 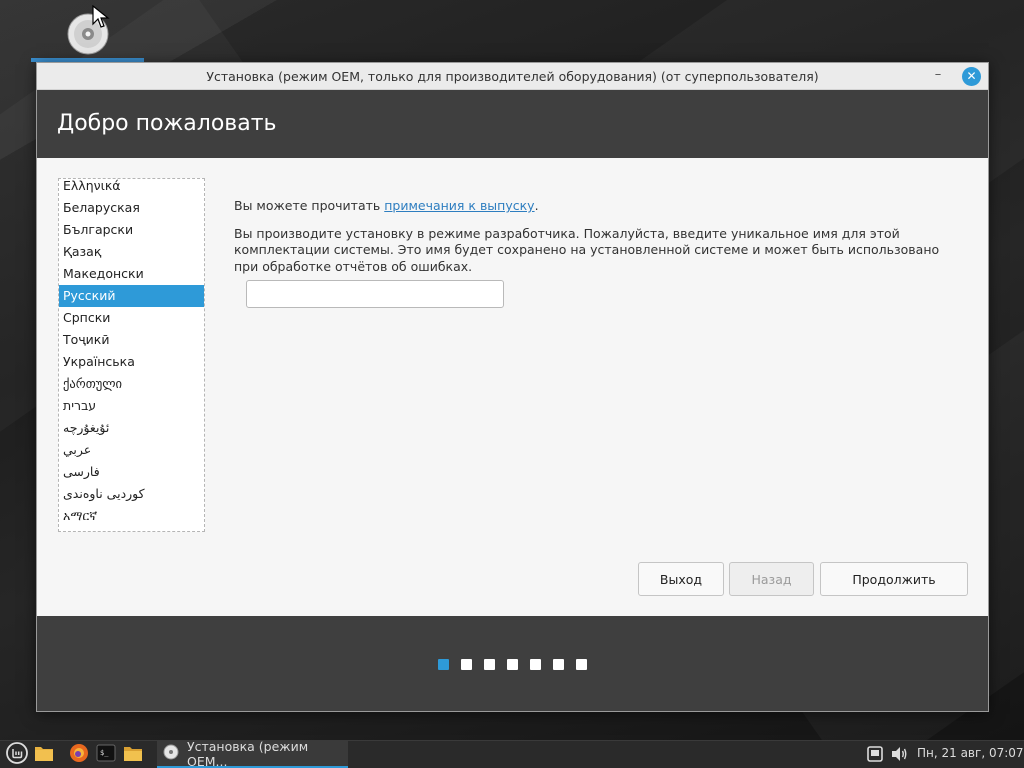 What do you see at coordinates (970, 753) in the screenshot?
I see `clock: Пн, 21 авг, 07:07` at bounding box center [970, 753].